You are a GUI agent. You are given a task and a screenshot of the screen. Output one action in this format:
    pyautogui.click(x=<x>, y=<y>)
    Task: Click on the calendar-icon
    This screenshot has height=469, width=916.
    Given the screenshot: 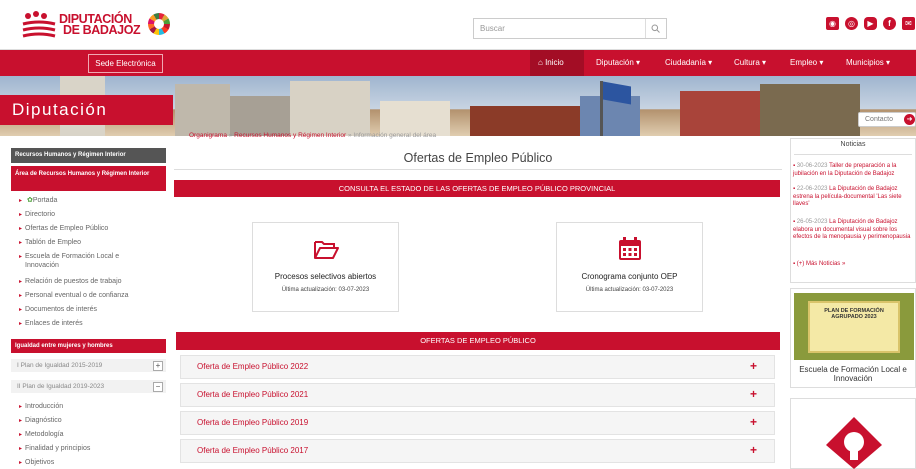 What is the action you would take?
    pyautogui.click(x=630, y=248)
    